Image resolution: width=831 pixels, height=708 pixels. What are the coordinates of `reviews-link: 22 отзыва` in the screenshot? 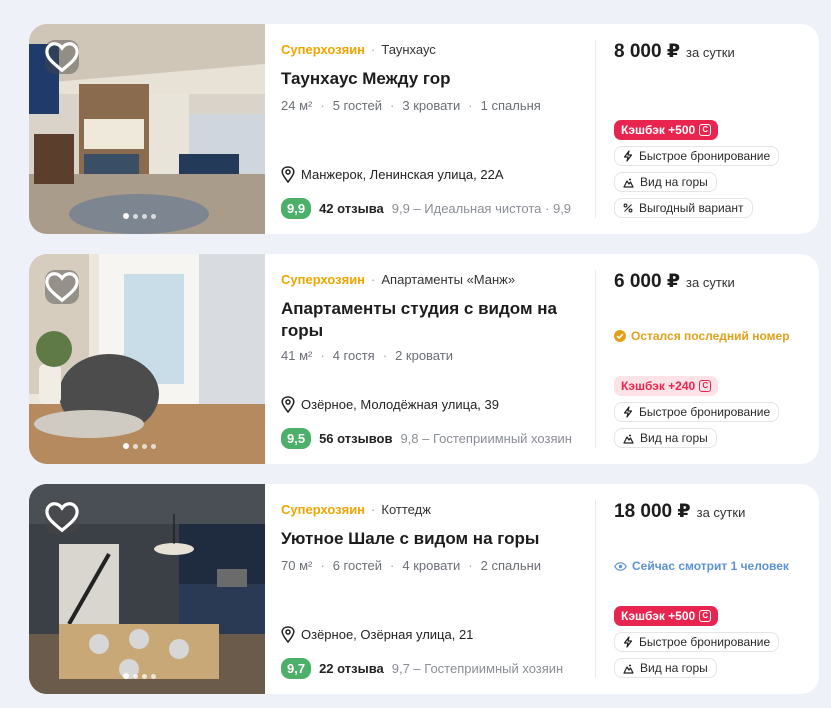 It's located at (351, 668).